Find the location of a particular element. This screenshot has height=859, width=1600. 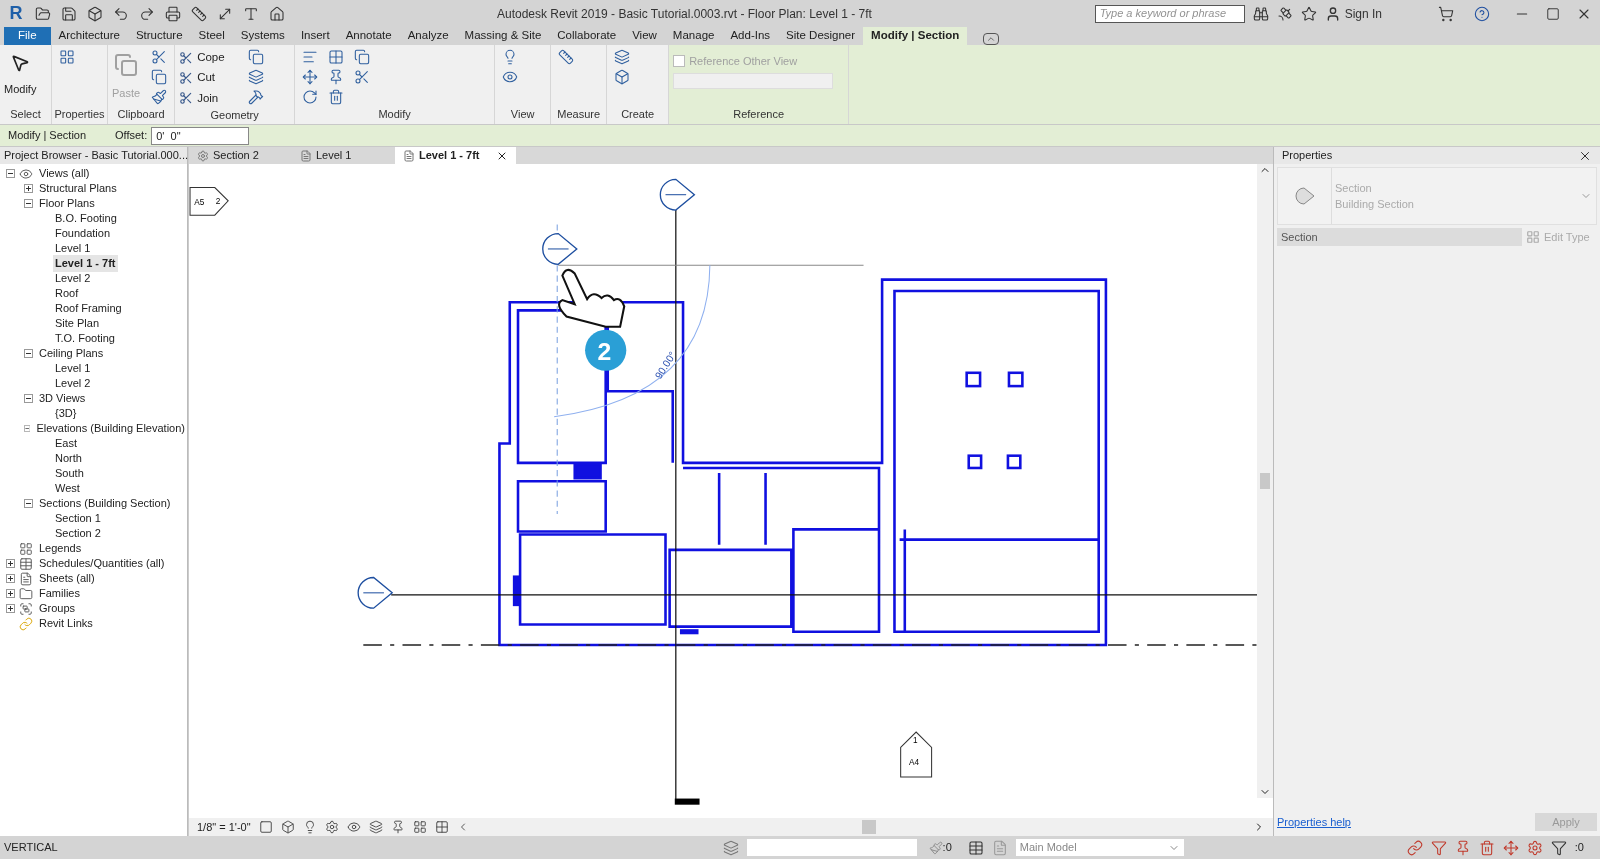

panel-label: Clipboard is located at coordinates (141, 114).